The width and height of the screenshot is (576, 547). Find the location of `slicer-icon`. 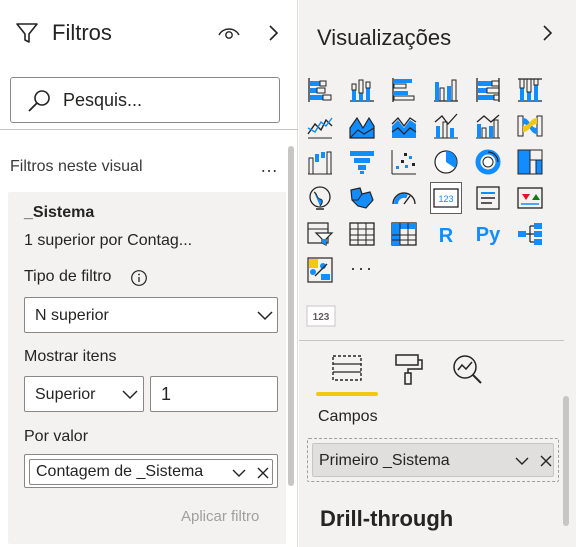

slicer-icon is located at coordinates (320, 234).